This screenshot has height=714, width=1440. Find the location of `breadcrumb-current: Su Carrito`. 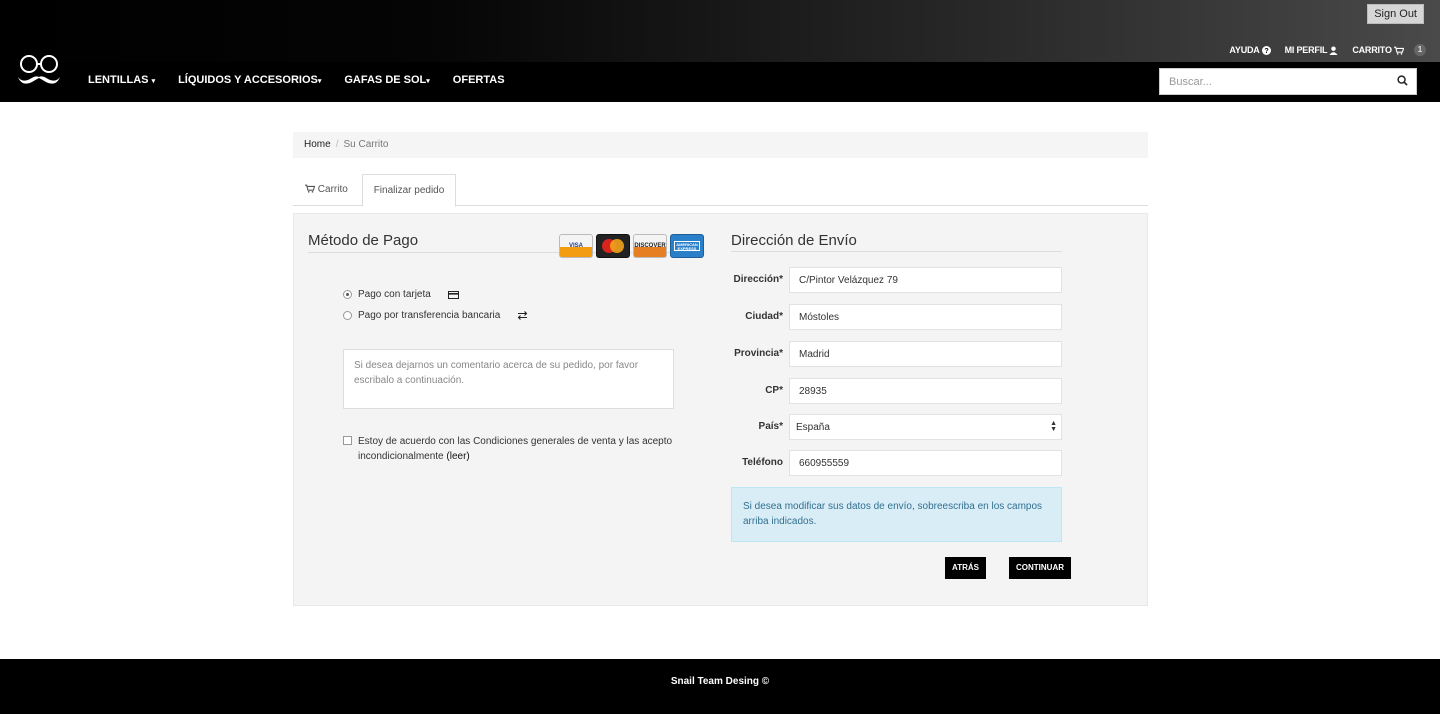

breadcrumb-current: Su Carrito is located at coordinates (366, 144).